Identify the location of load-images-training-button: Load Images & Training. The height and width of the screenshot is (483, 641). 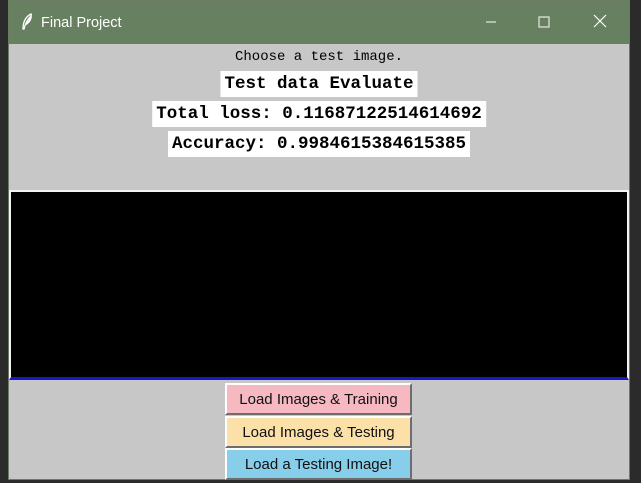
(318, 399).